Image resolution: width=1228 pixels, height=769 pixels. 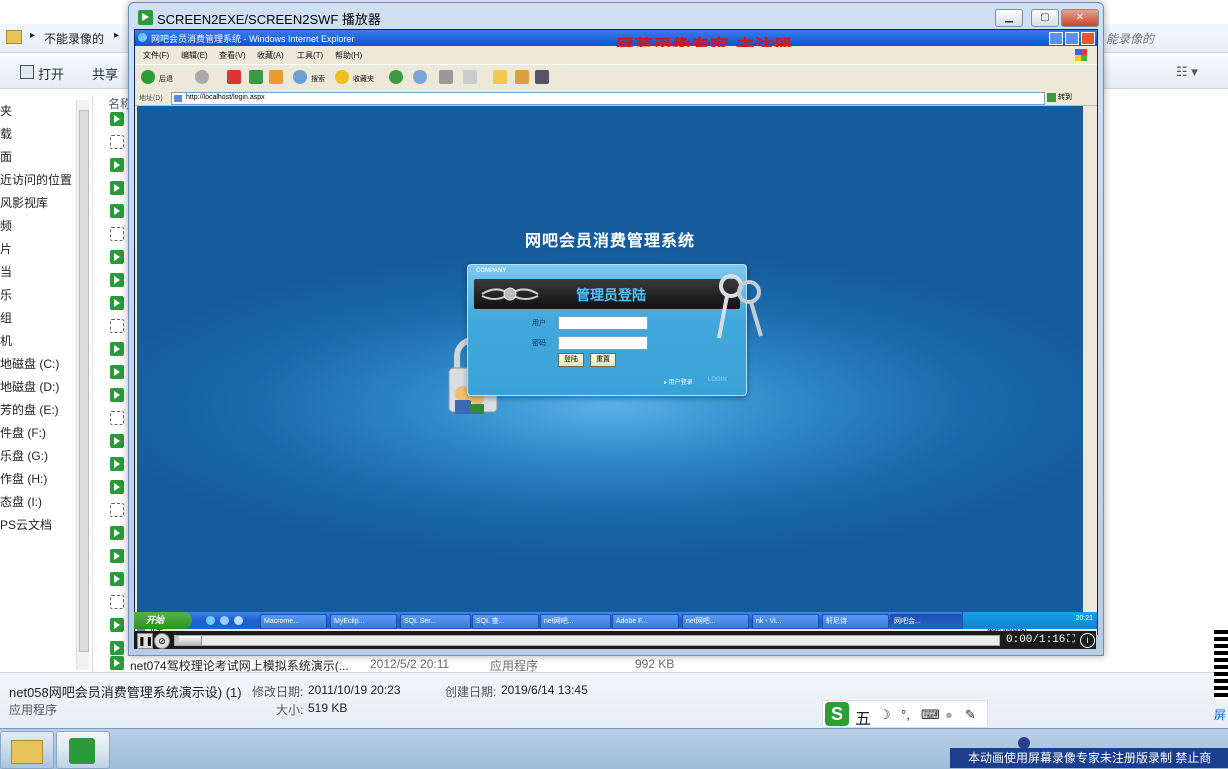 I want to click on open-button: 打开, so click(x=51, y=73).